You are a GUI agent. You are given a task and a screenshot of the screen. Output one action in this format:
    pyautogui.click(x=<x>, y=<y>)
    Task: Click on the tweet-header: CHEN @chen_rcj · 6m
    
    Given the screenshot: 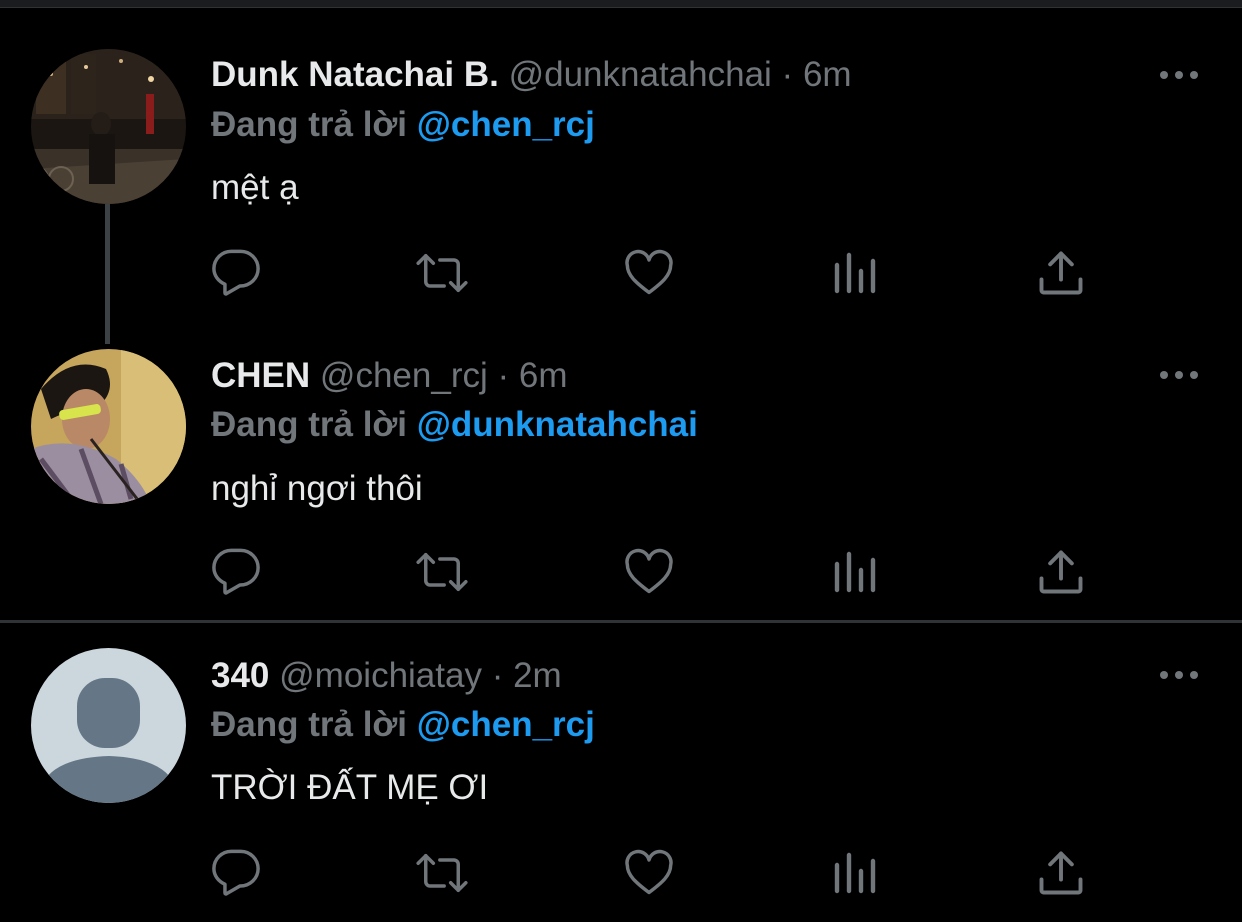 What is the action you would take?
    pyautogui.click(x=389, y=376)
    